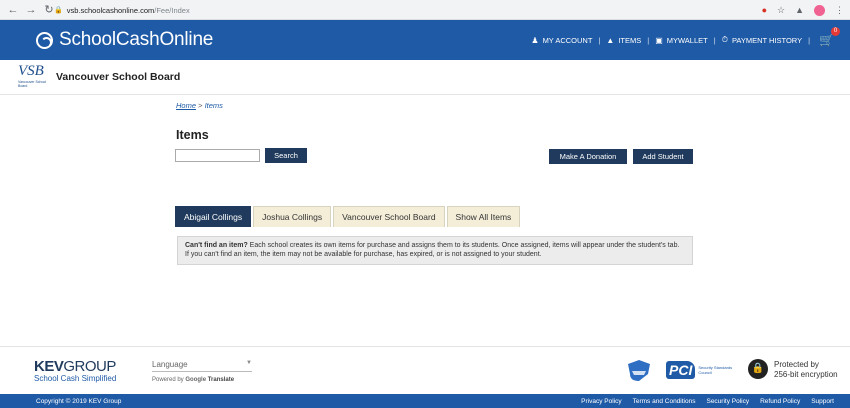 The height and width of the screenshot is (408, 850). Describe the element at coordinates (202, 366) in the screenshot. I see `language-select: Language ▼` at that location.